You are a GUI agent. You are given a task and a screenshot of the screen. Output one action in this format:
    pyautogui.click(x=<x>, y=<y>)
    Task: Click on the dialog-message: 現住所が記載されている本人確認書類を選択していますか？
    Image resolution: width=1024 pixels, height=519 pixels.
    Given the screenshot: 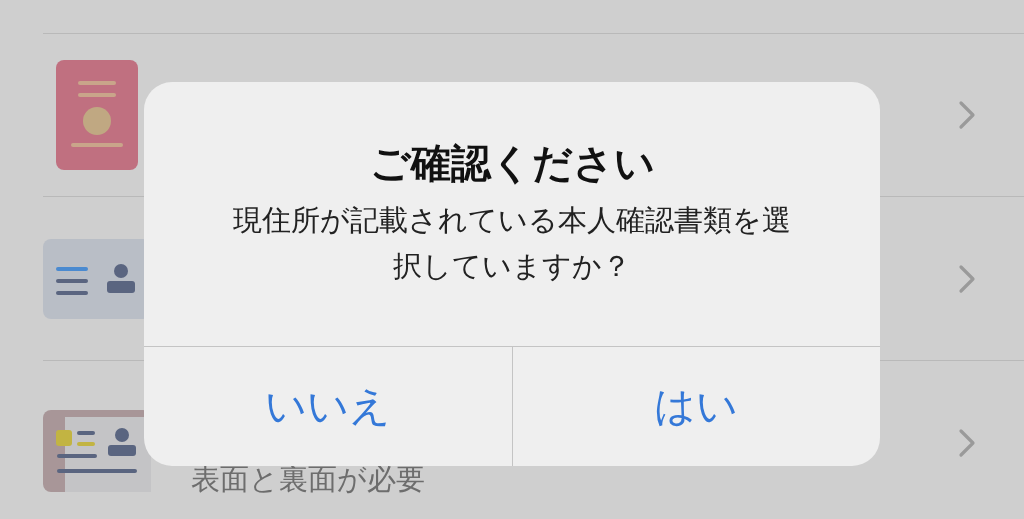 What is the action you would take?
    pyautogui.click(x=512, y=243)
    